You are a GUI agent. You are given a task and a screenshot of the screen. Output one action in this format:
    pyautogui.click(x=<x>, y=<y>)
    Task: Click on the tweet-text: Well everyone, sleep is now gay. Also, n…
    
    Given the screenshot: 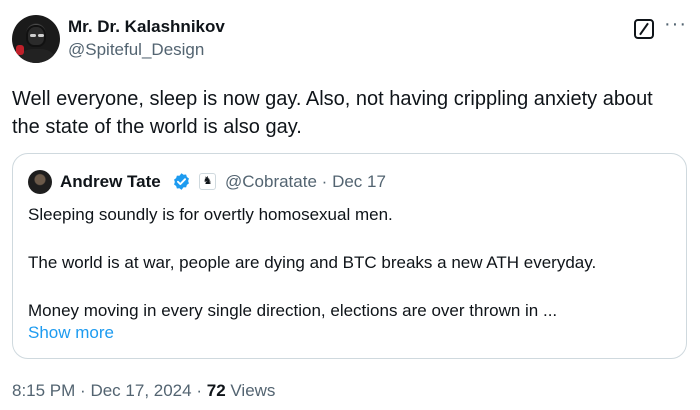 What is the action you would take?
    pyautogui.click(x=332, y=113)
    